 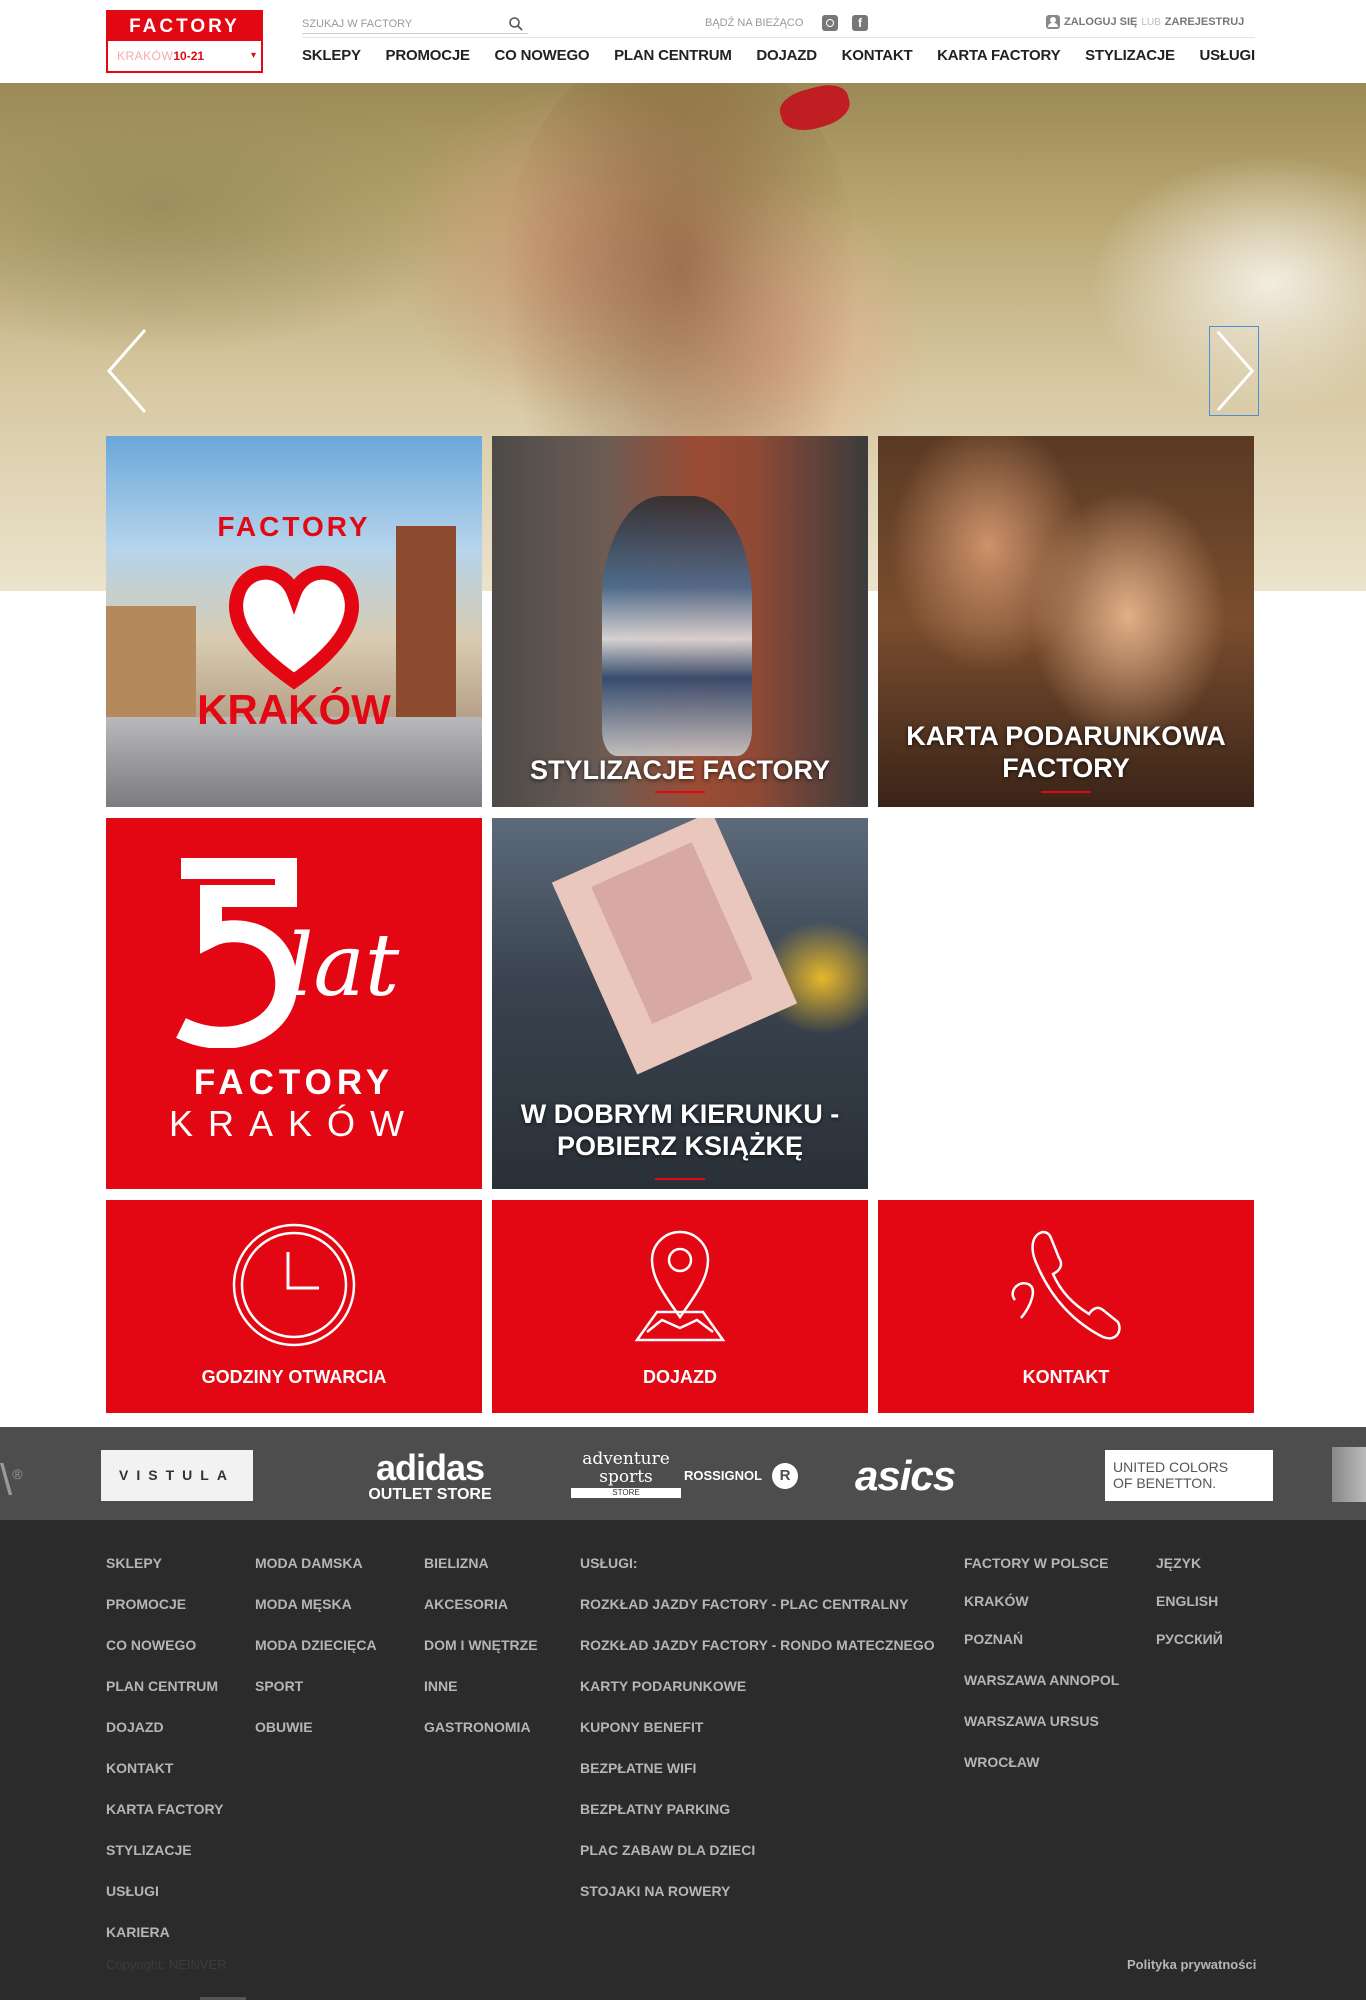 What do you see at coordinates (184, 56) in the screenshot?
I see `center-selector: KRAKÓW10-21 ▾` at bounding box center [184, 56].